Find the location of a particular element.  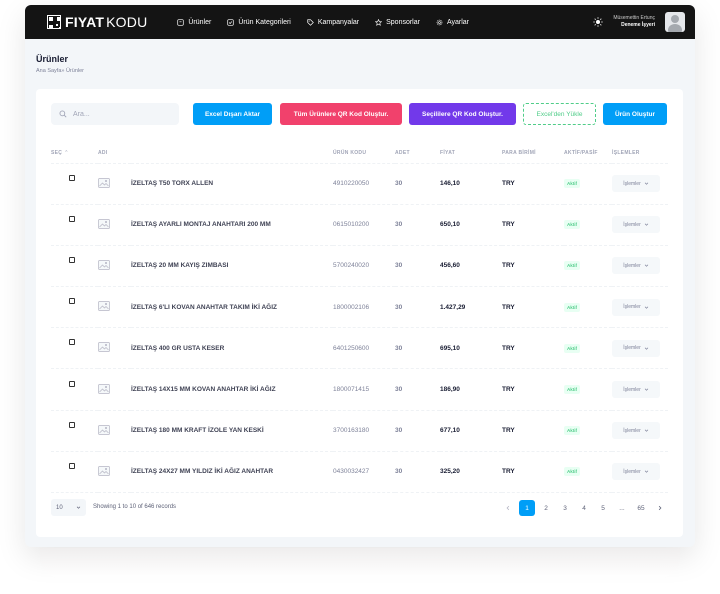

nav-item-campaigns: Kampanyalar is located at coordinates (333, 22).